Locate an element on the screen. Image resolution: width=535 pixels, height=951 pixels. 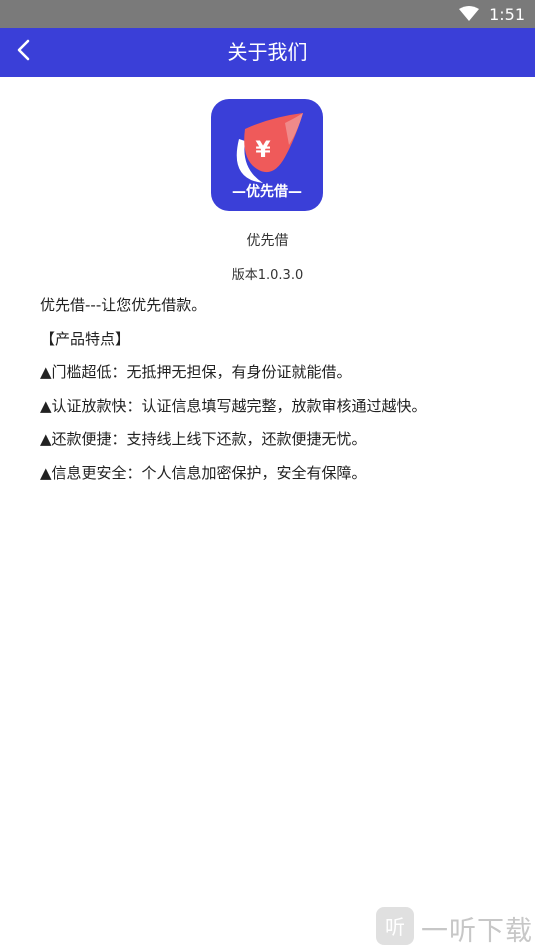
svg-text: 听 is located at coordinates (395, 927).